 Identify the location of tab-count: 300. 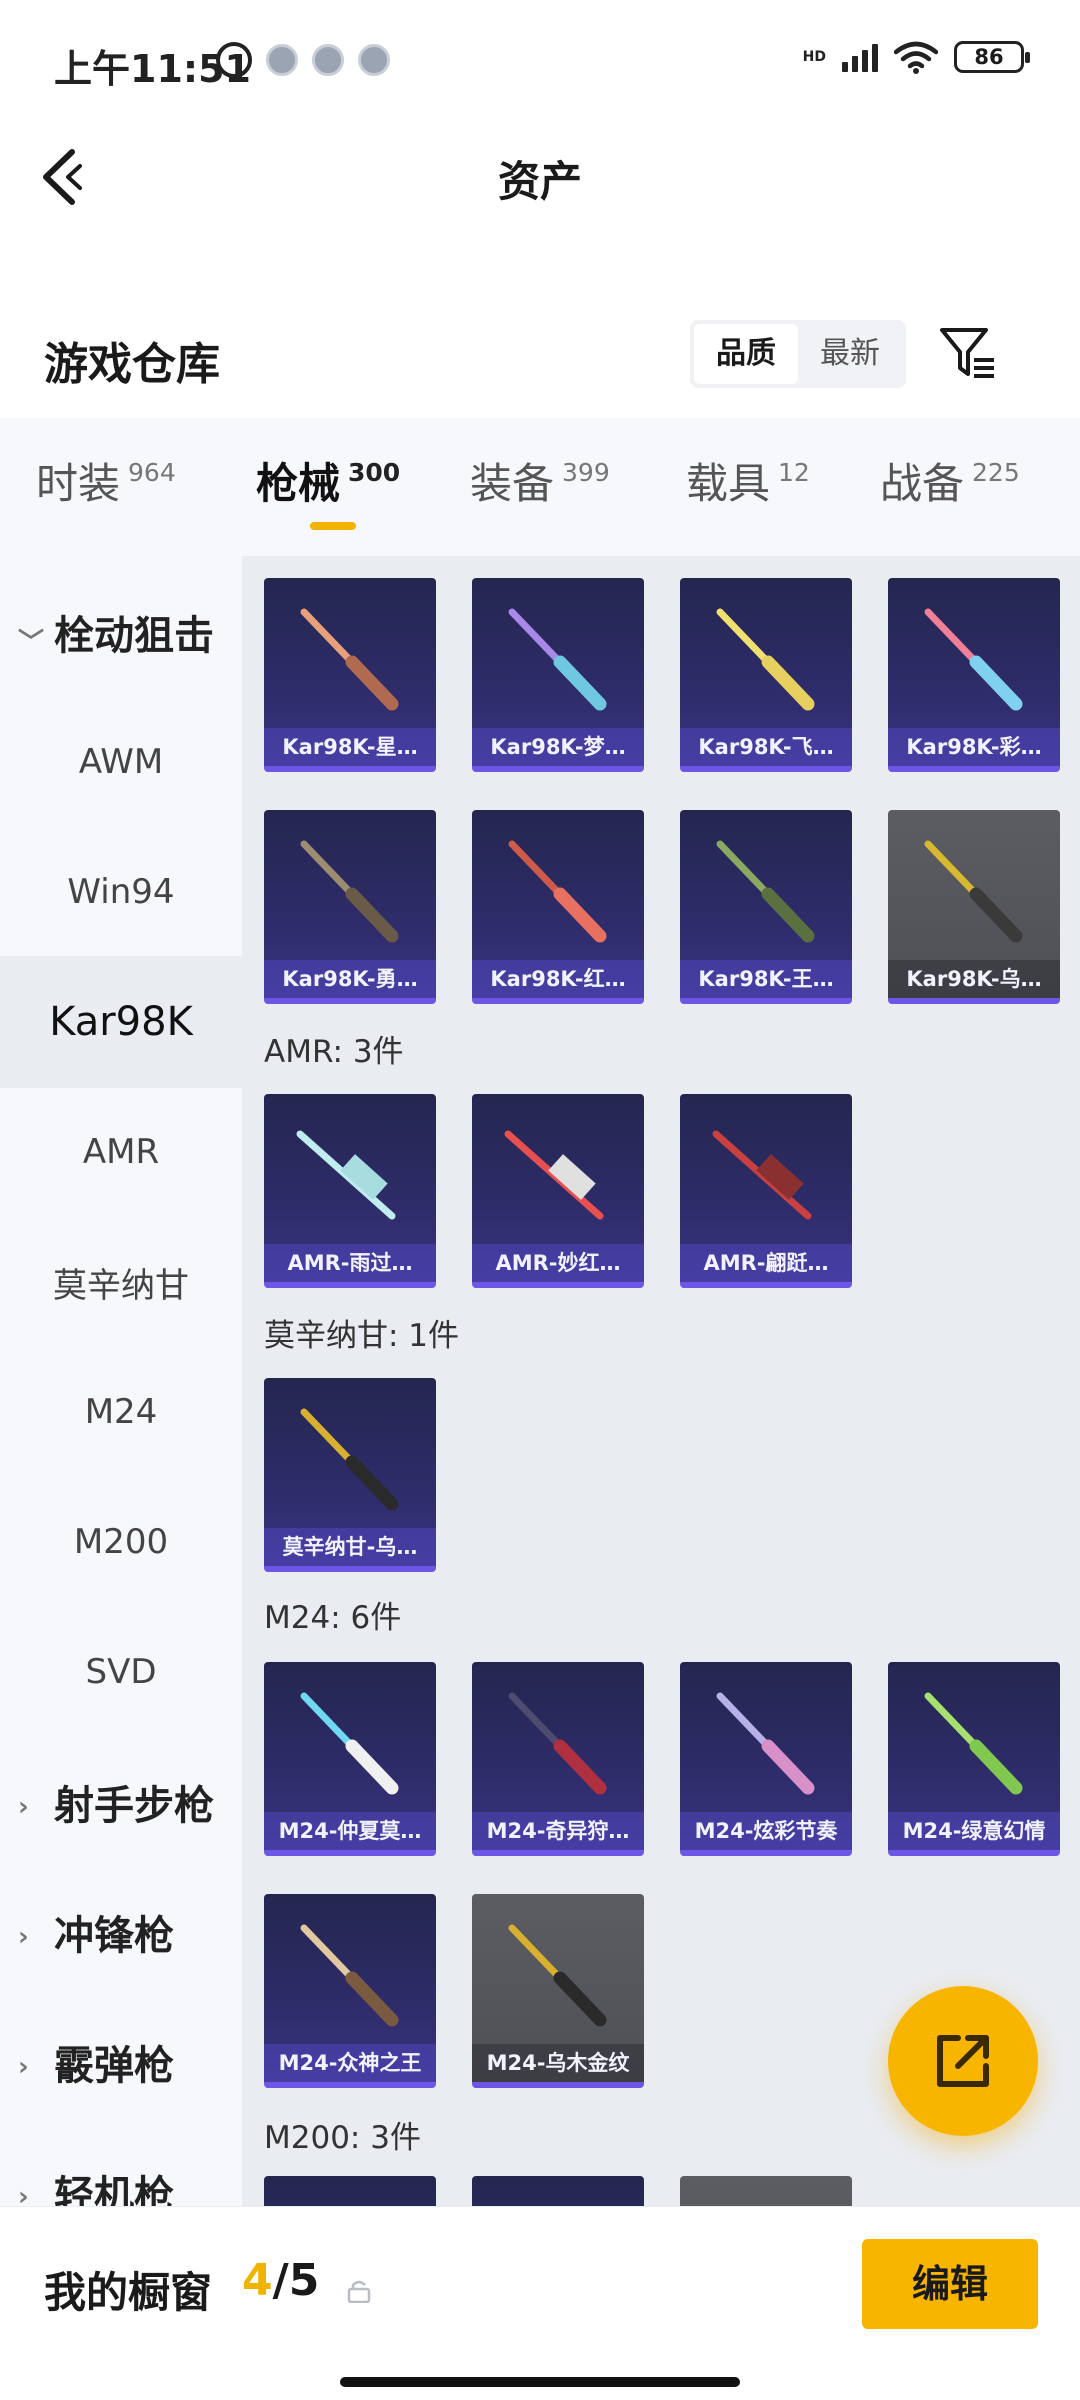
(374, 472).